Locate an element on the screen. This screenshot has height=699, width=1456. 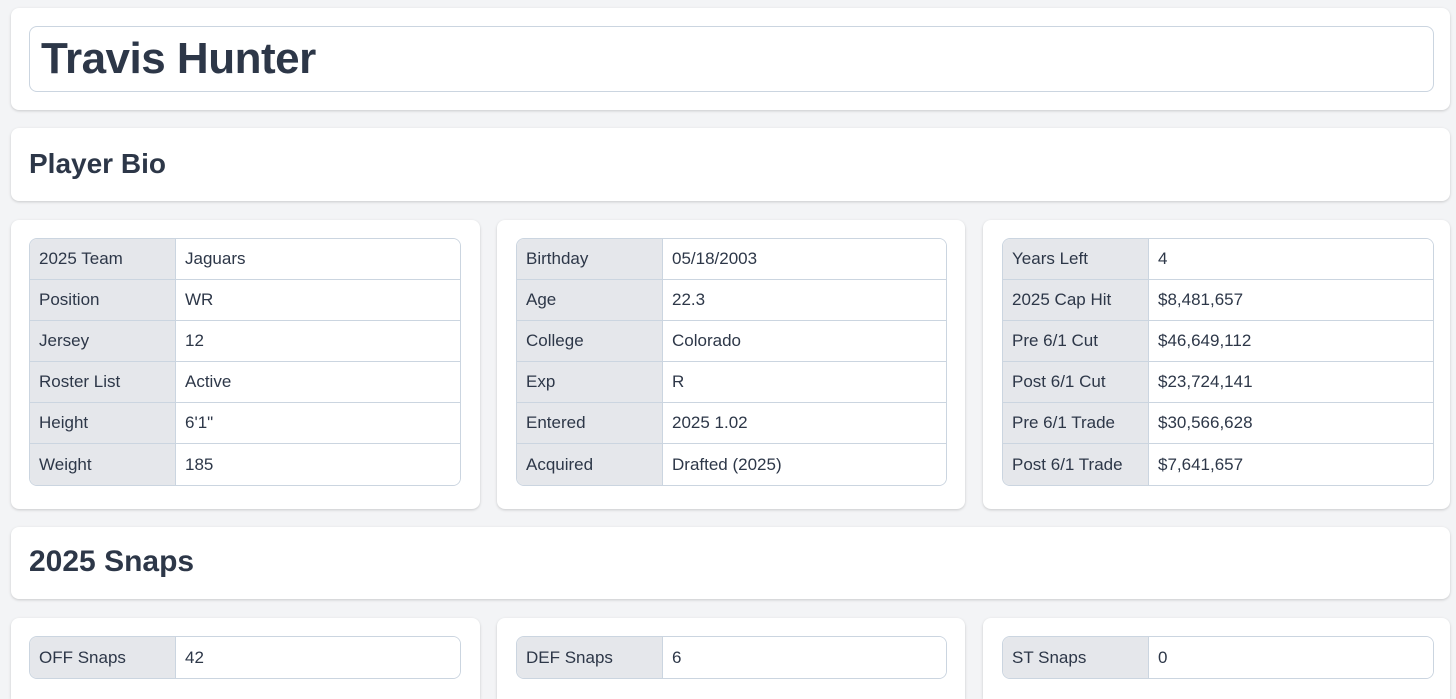
row-value: $8,481,657 is located at coordinates (1291, 300).